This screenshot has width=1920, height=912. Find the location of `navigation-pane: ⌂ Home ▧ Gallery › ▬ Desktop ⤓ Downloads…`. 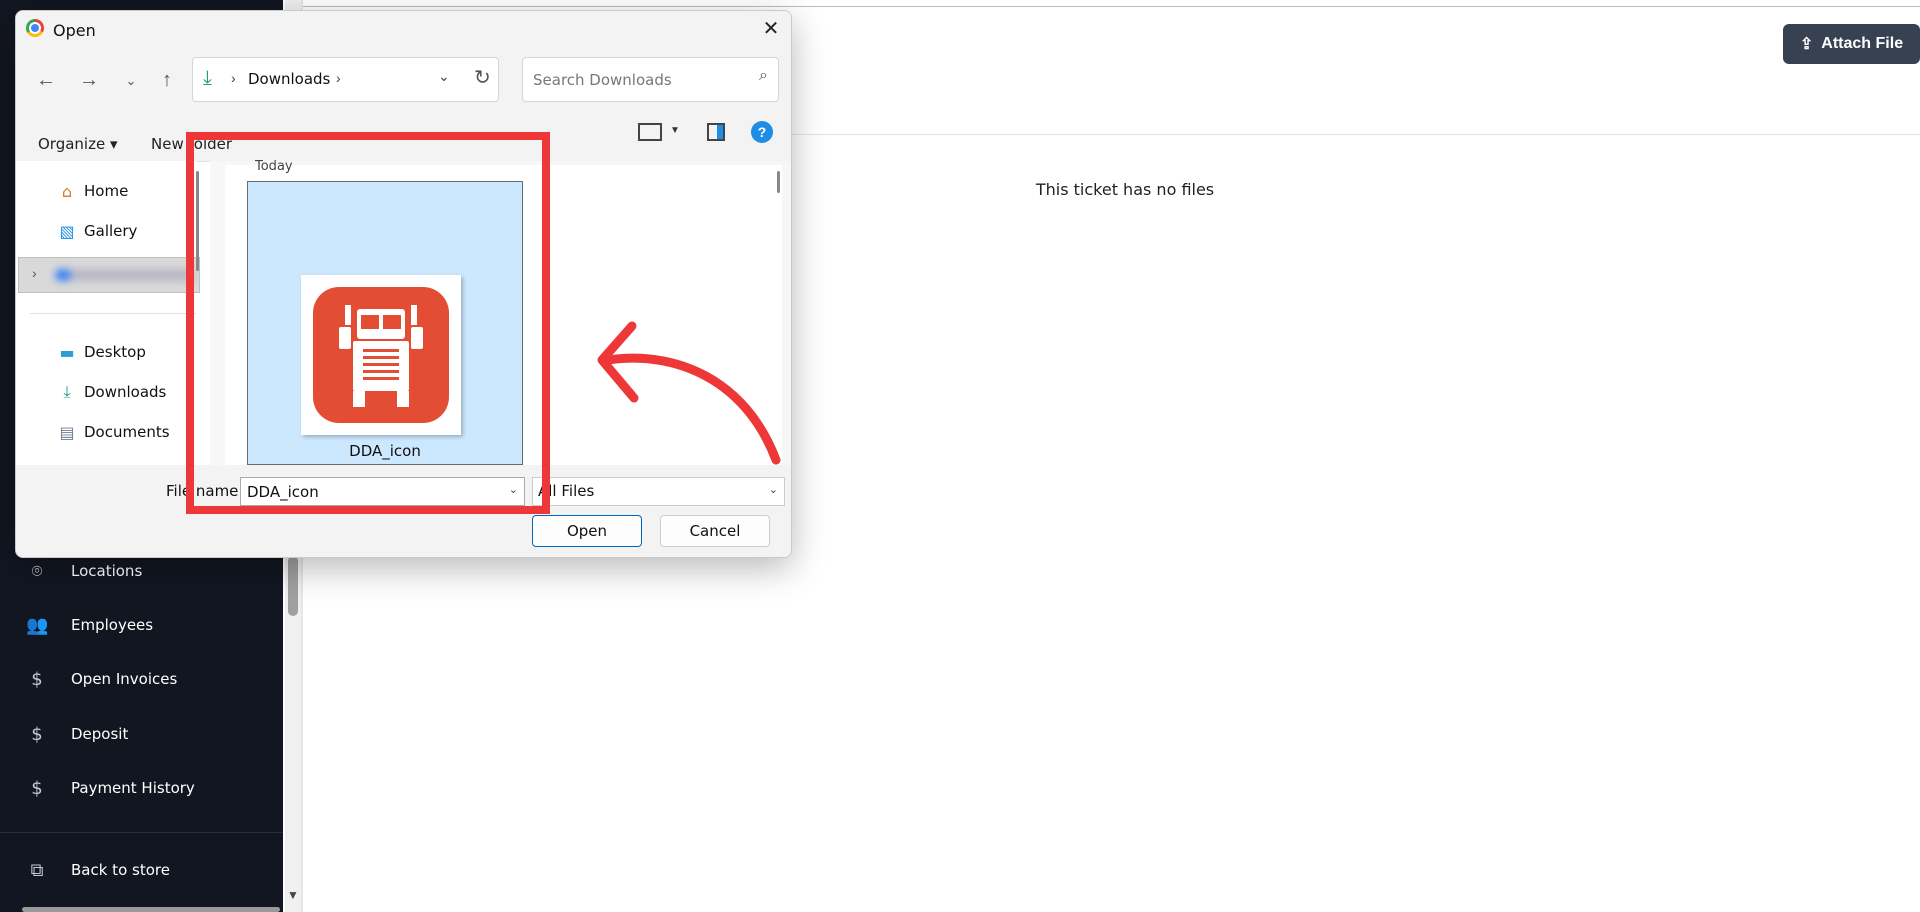

navigation-pane: ⌂ Home ▧ Gallery › ▬ Desktop ⤓ Downloads… is located at coordinates (108, 313).